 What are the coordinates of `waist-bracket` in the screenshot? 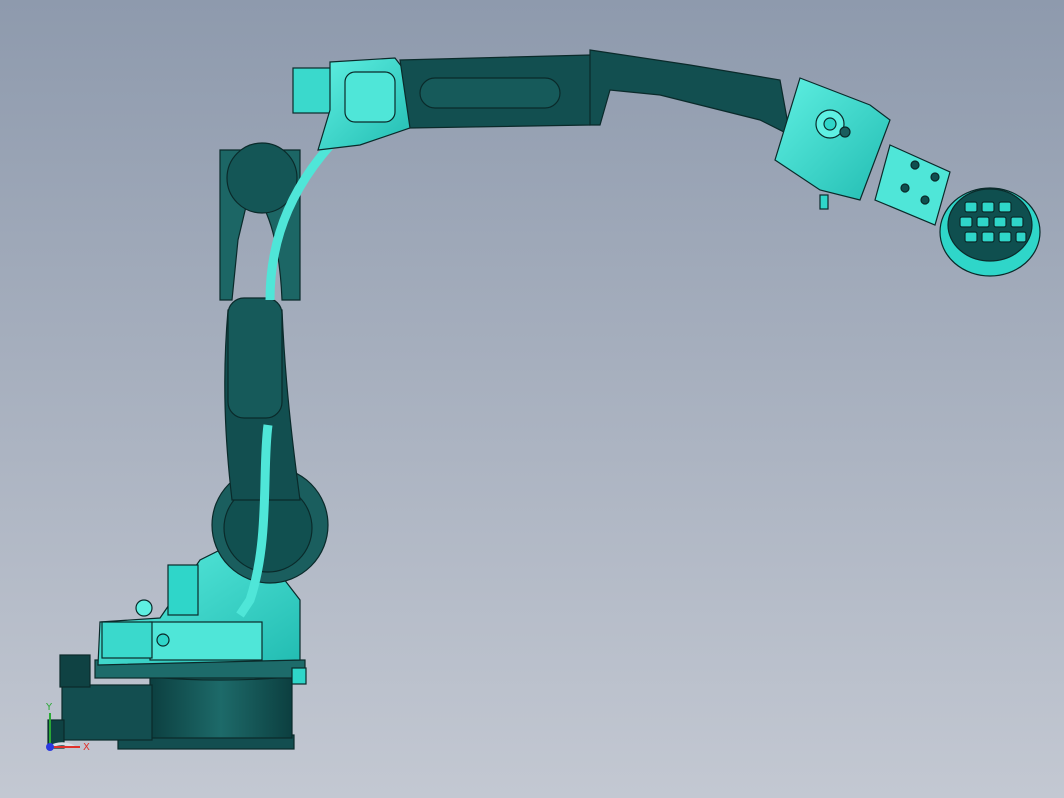 It's located at (183, 590).